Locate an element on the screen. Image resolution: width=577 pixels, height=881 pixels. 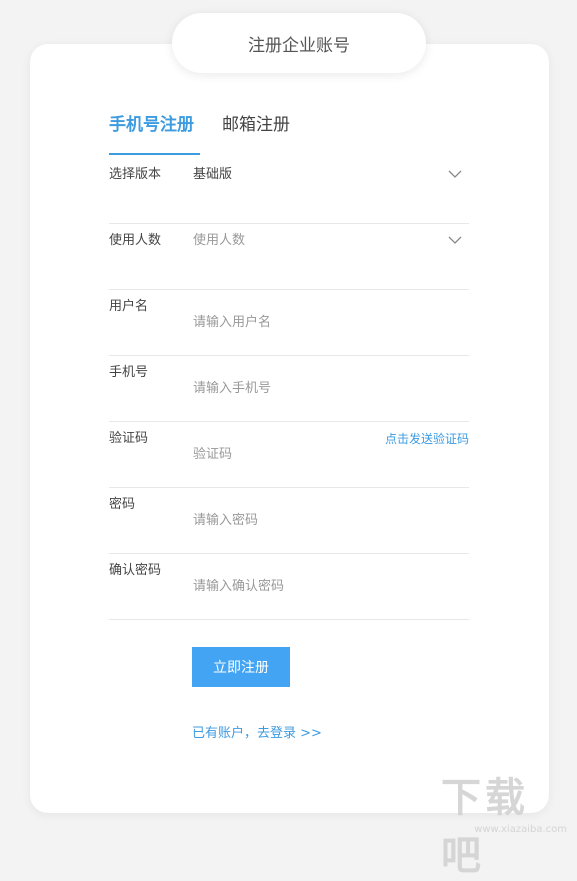
verification-code-label: 验证码 is located at coordinates (129, 438).